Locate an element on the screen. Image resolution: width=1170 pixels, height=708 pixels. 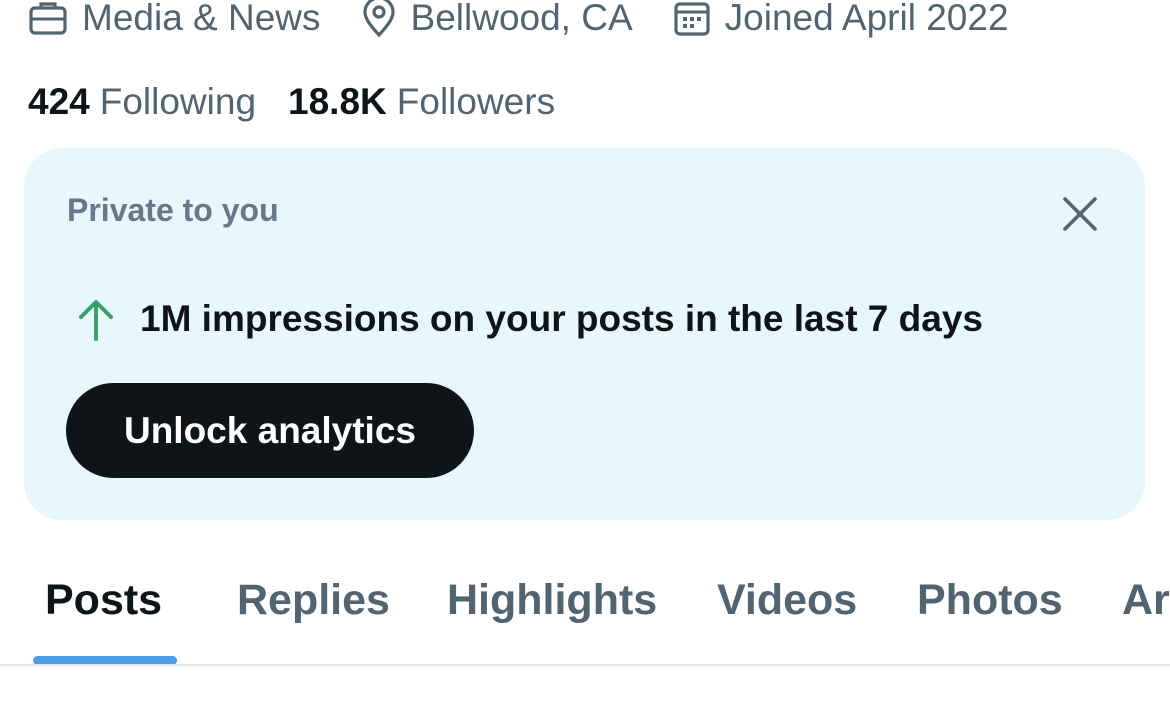
joined-label: Joined April 2022 is located at coordinates (866, 19).